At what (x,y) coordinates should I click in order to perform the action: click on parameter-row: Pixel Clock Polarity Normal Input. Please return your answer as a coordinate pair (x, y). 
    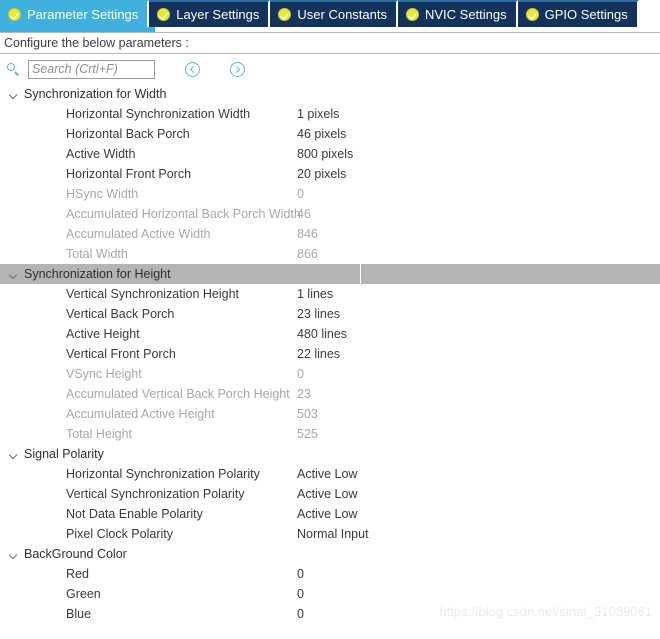
    Looking at the image, I should click on (330, 534).